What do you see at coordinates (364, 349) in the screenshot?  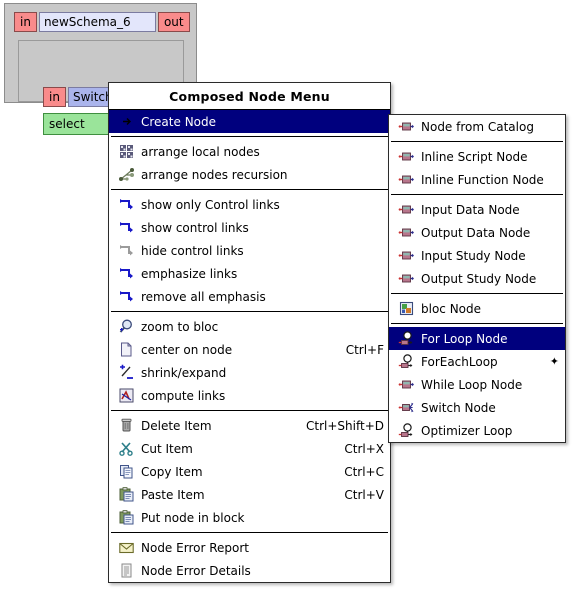 I see `menu-item-shortcut: Ctrl+F` at bounding box center [364, 349].